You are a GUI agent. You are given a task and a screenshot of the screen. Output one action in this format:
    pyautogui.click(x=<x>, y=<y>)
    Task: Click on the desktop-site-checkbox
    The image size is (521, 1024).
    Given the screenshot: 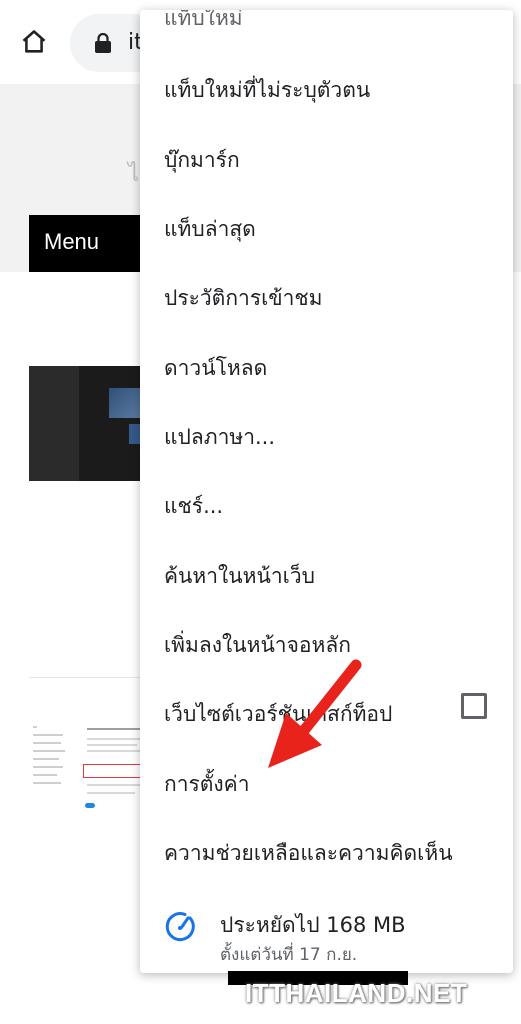 What is the action you would take?
    pyautogui.click(x=474, y=706)
    